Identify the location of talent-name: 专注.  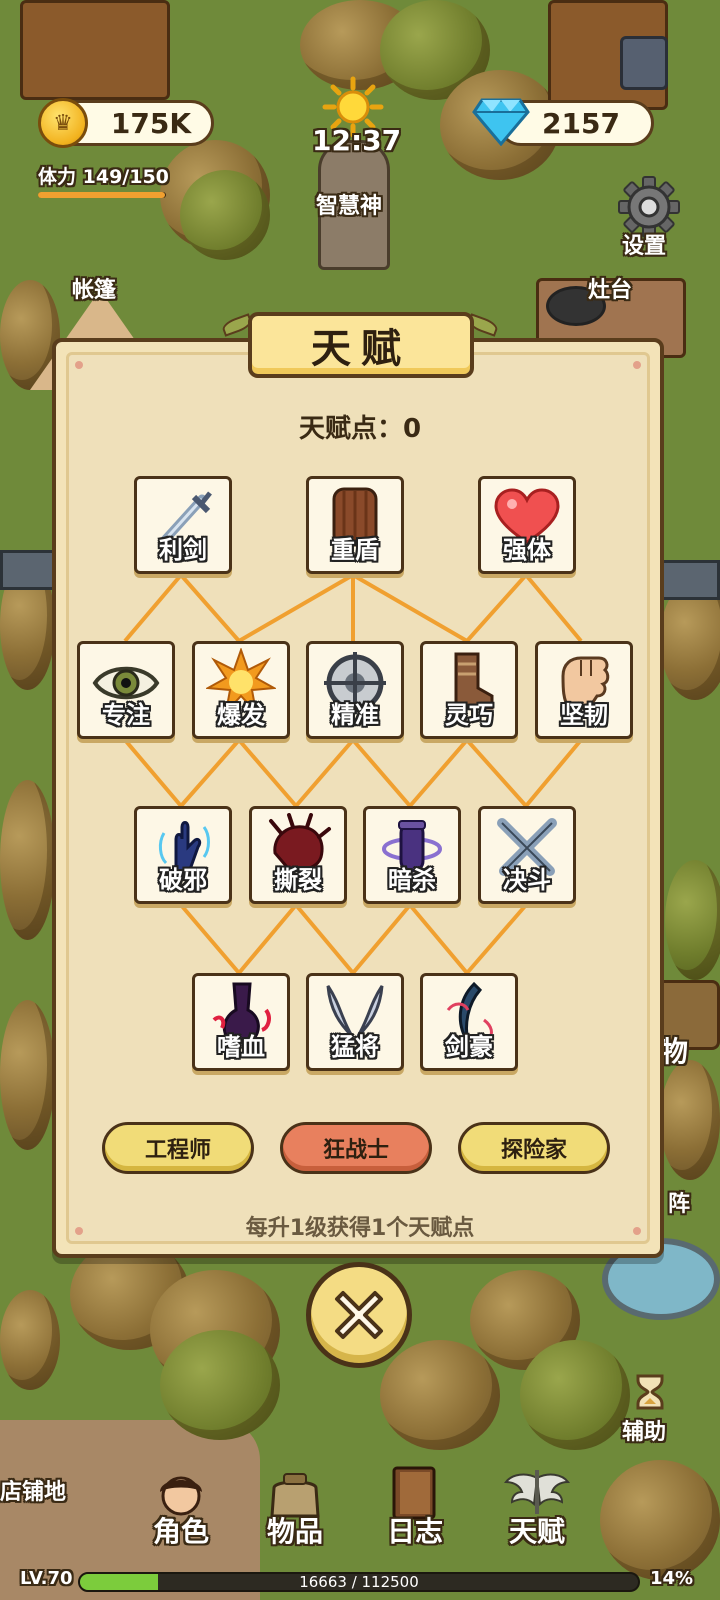
(126, 715).